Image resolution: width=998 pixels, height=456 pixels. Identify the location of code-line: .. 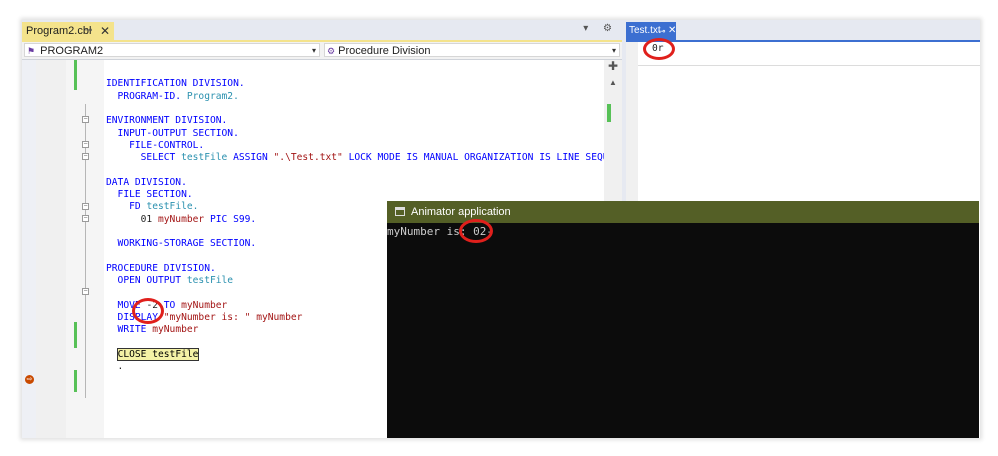
(115, 367).